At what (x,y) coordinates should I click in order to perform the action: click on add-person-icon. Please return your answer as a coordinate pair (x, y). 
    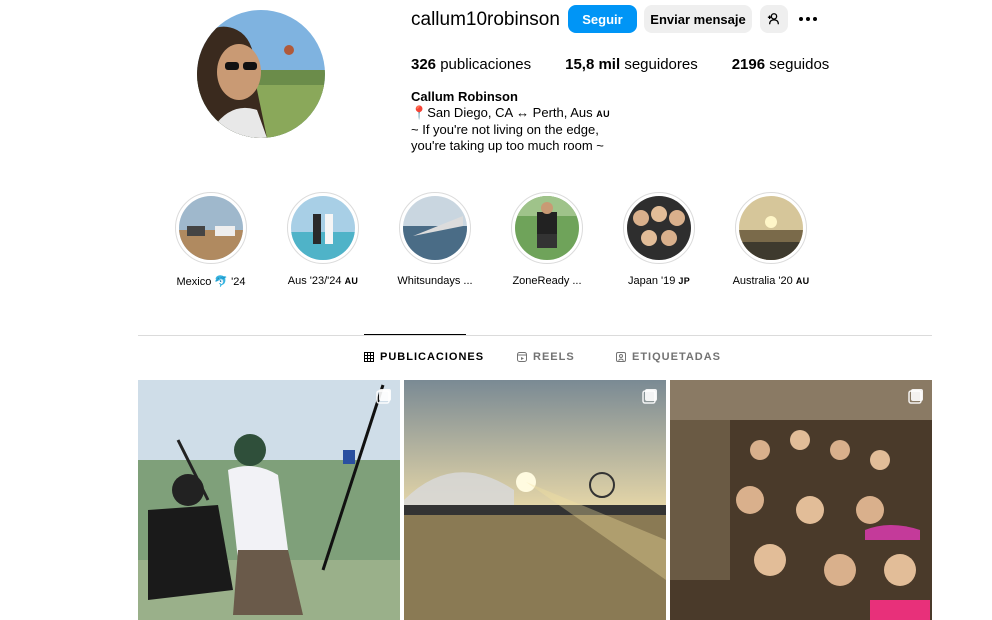
    Looking at the image, I should click on (773, 19).